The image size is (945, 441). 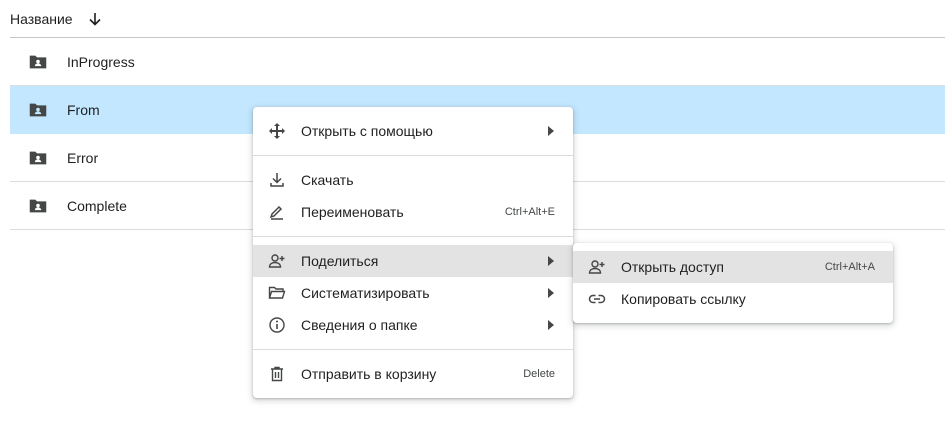 What do you see at coordinates (277, 131) in the screenshot?
I see `move-arrows-icon` at bounding box center [277, 131].